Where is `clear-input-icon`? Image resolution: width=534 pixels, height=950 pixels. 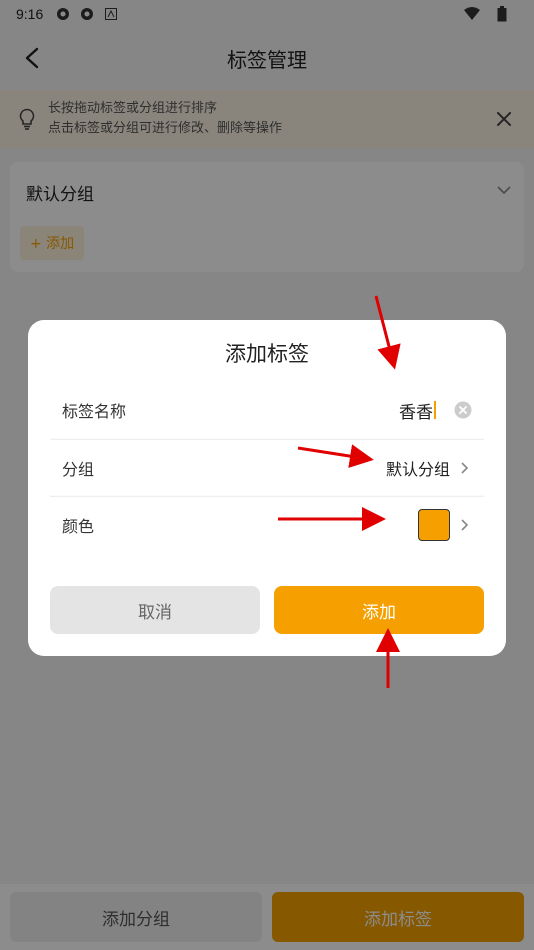
clear-input-icon is located at coordinates (463, 410).